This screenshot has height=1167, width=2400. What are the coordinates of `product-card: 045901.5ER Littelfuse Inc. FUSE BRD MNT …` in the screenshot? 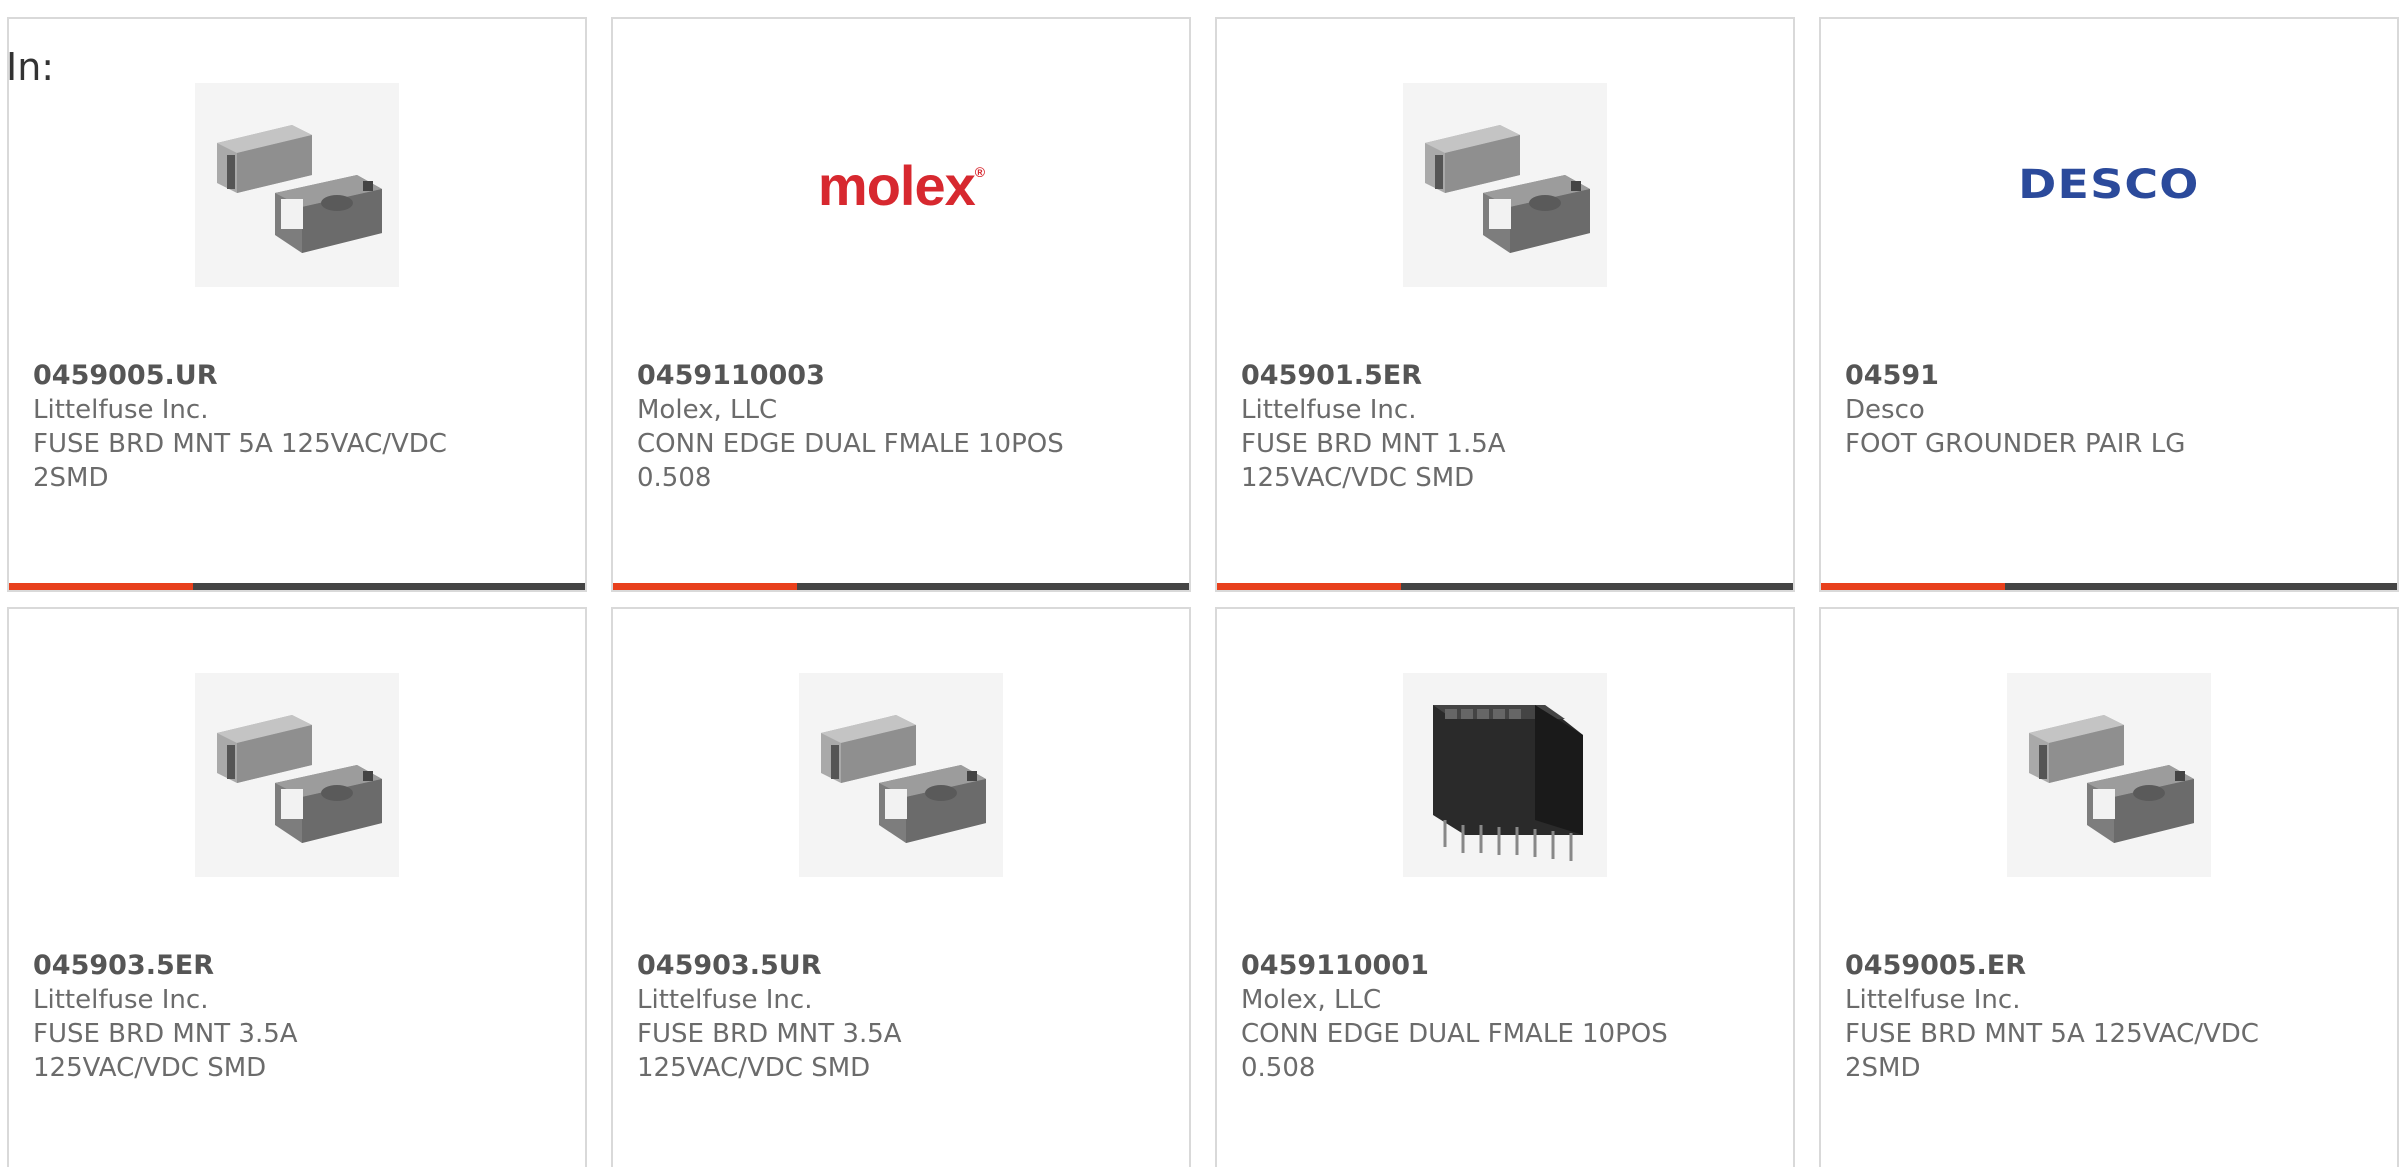 It's located at (1505, 304).